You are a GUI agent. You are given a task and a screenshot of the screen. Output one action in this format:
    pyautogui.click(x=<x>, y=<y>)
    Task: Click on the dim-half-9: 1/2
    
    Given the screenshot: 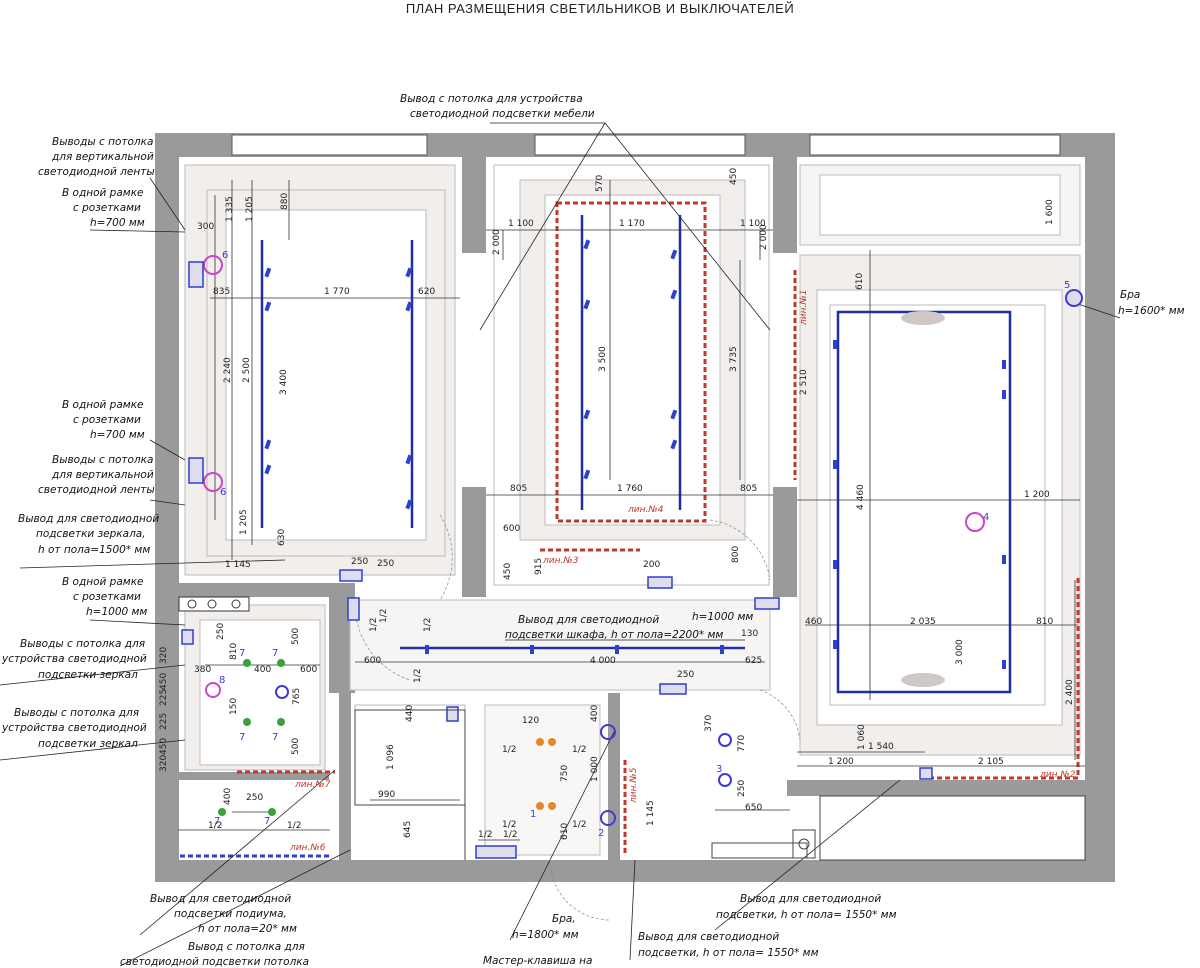 What is the action you would take?
    pyautogui.click(x=374, y=625)
    